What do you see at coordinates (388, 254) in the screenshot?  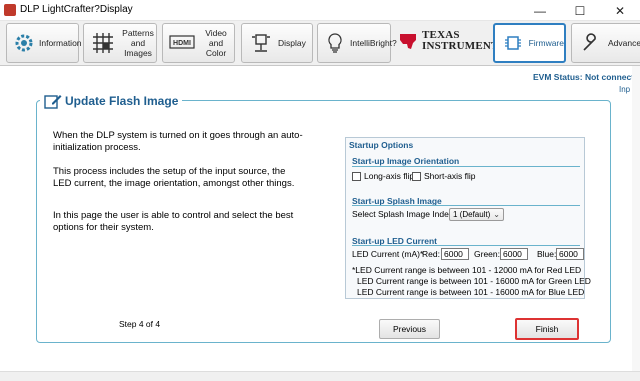 I see `led-current-label: LED Current (mA)*` at bounding box center [388, 254].